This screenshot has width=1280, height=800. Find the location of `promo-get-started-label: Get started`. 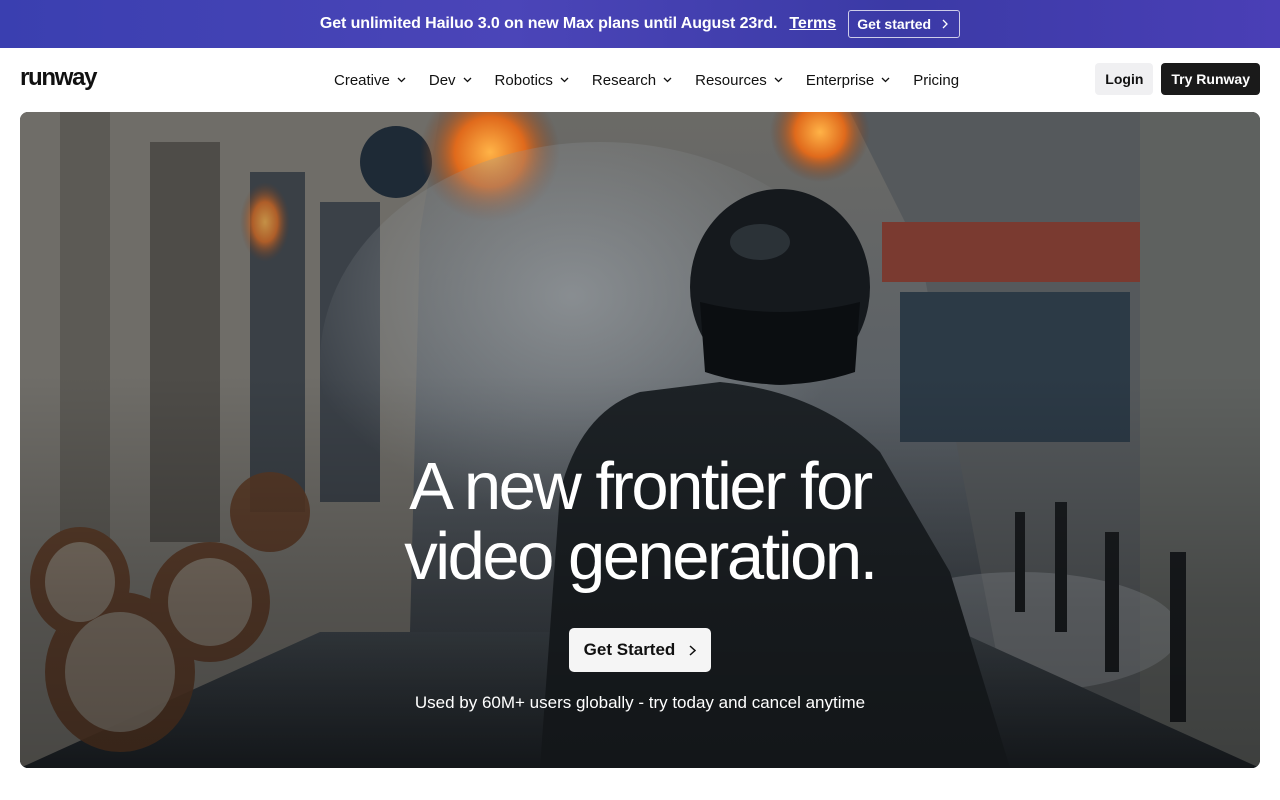

promo-get-started-label: Get started is located at coordinates (894, 24).